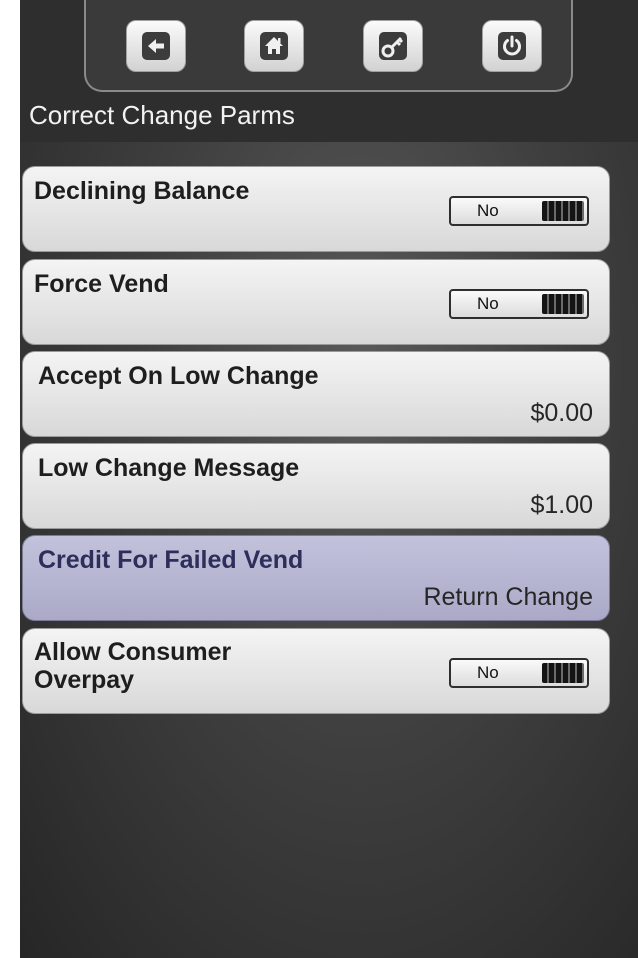 The width and height of the screenshot is (638, 958). I want to click on home-icon, so click(274, 46).